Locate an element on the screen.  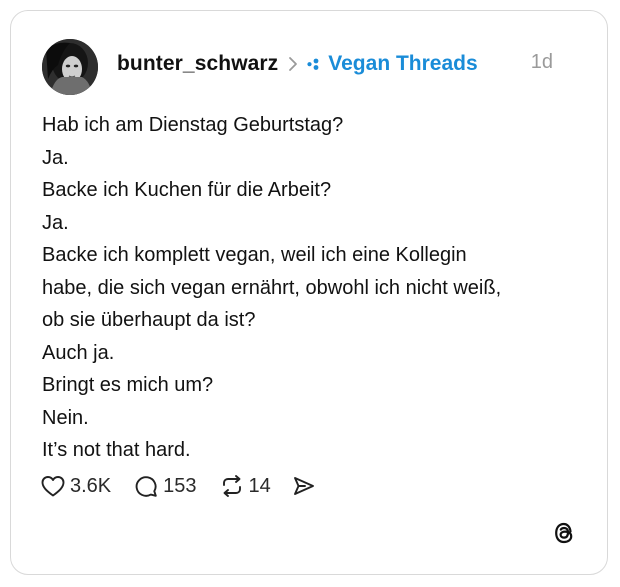
username: bunter_schwarz is located at coordinates (197, 64).